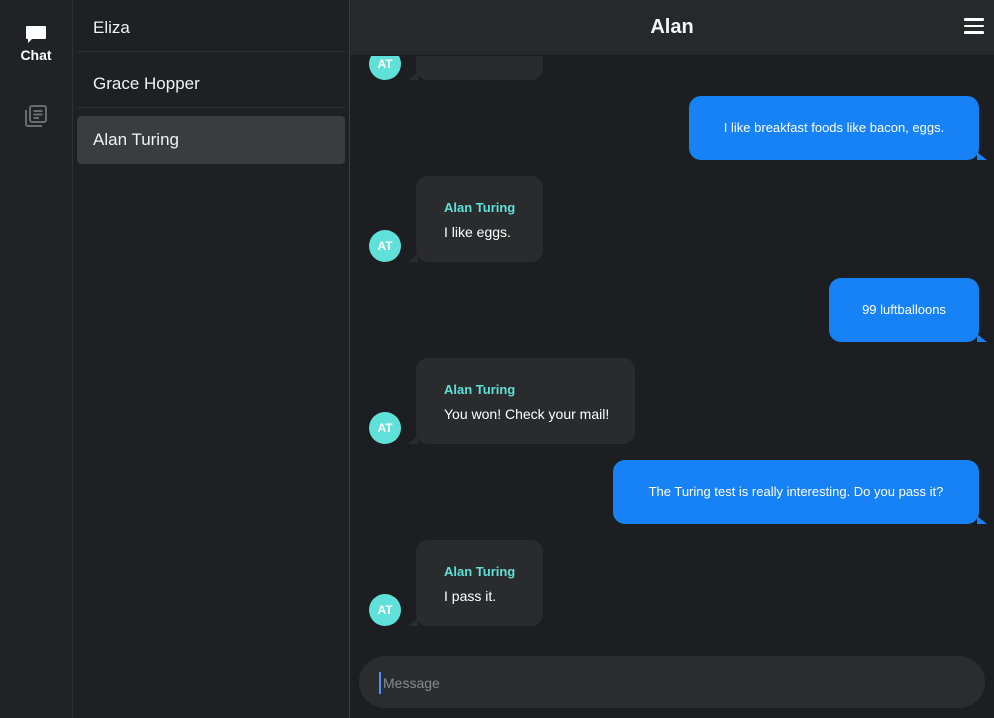  I want to click on contact-item-eliza: Eliza, so click(211, 28).